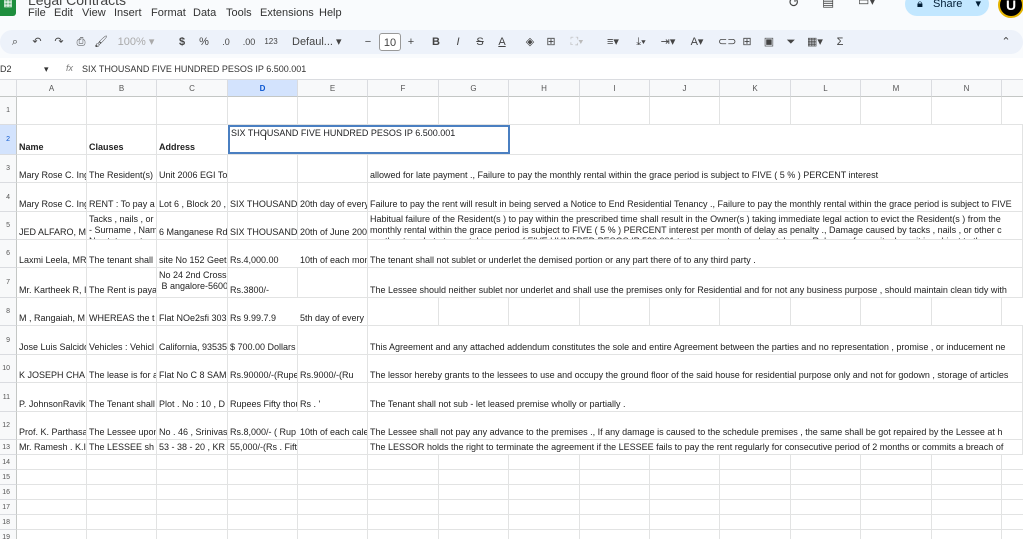  What do you see at coordinates (192, 369) in the screenshot?
I see `cell-value: Flat No C 8 SAM` at bounding box center [192, 369].